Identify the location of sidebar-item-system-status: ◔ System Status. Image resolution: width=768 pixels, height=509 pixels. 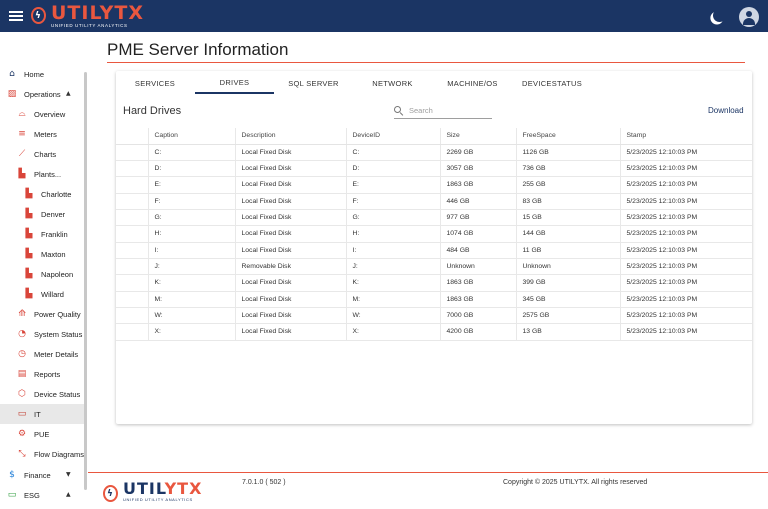
(42, 334).